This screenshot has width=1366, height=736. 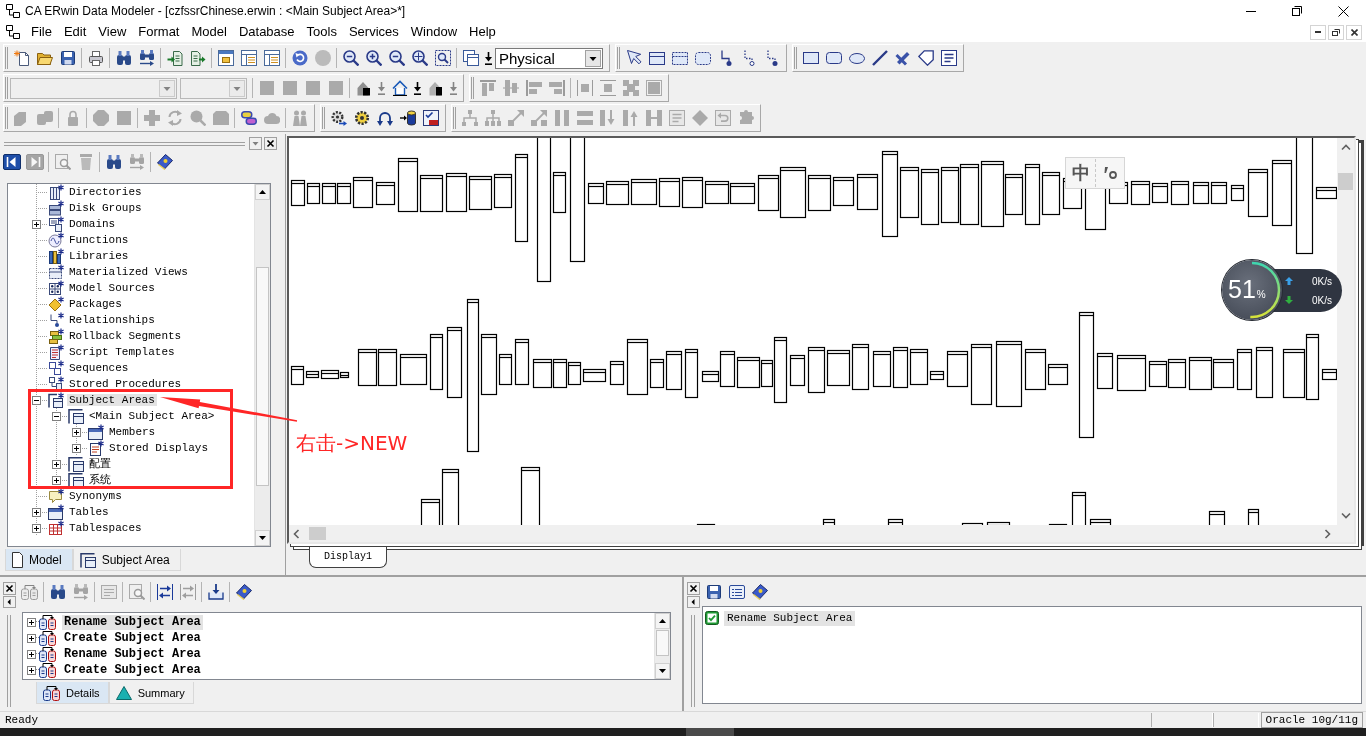 I want to click on arch-arrows-icon, so click(x=384, y=118).